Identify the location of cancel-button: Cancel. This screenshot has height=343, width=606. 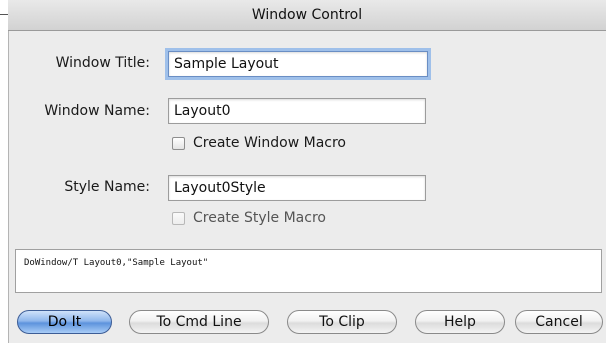
(559, 322).